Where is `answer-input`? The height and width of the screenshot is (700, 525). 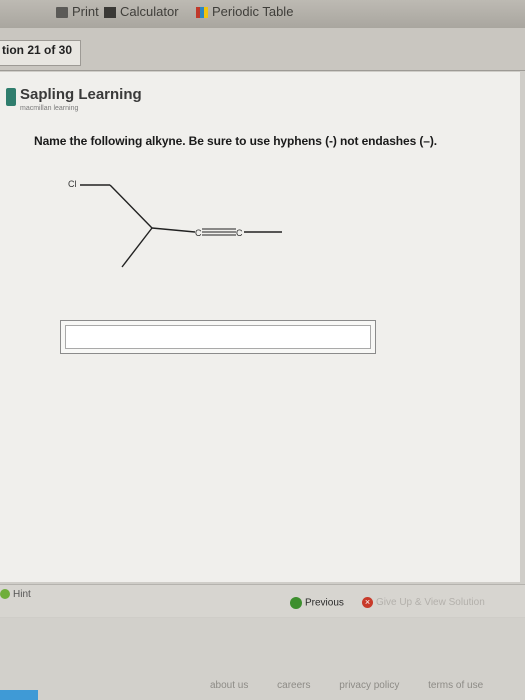 answer-input is located at coordinates (218, 337).